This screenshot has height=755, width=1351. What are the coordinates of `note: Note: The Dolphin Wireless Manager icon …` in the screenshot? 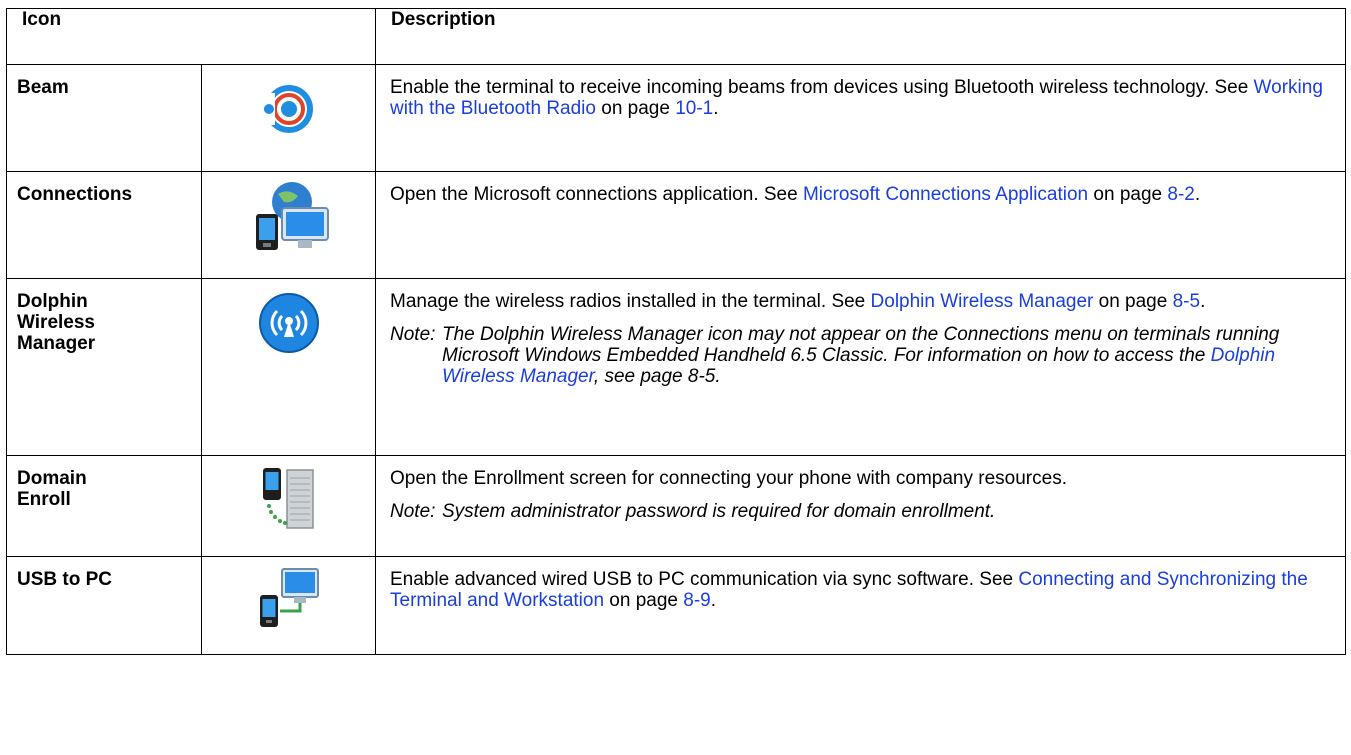 It's located at (835, 355).